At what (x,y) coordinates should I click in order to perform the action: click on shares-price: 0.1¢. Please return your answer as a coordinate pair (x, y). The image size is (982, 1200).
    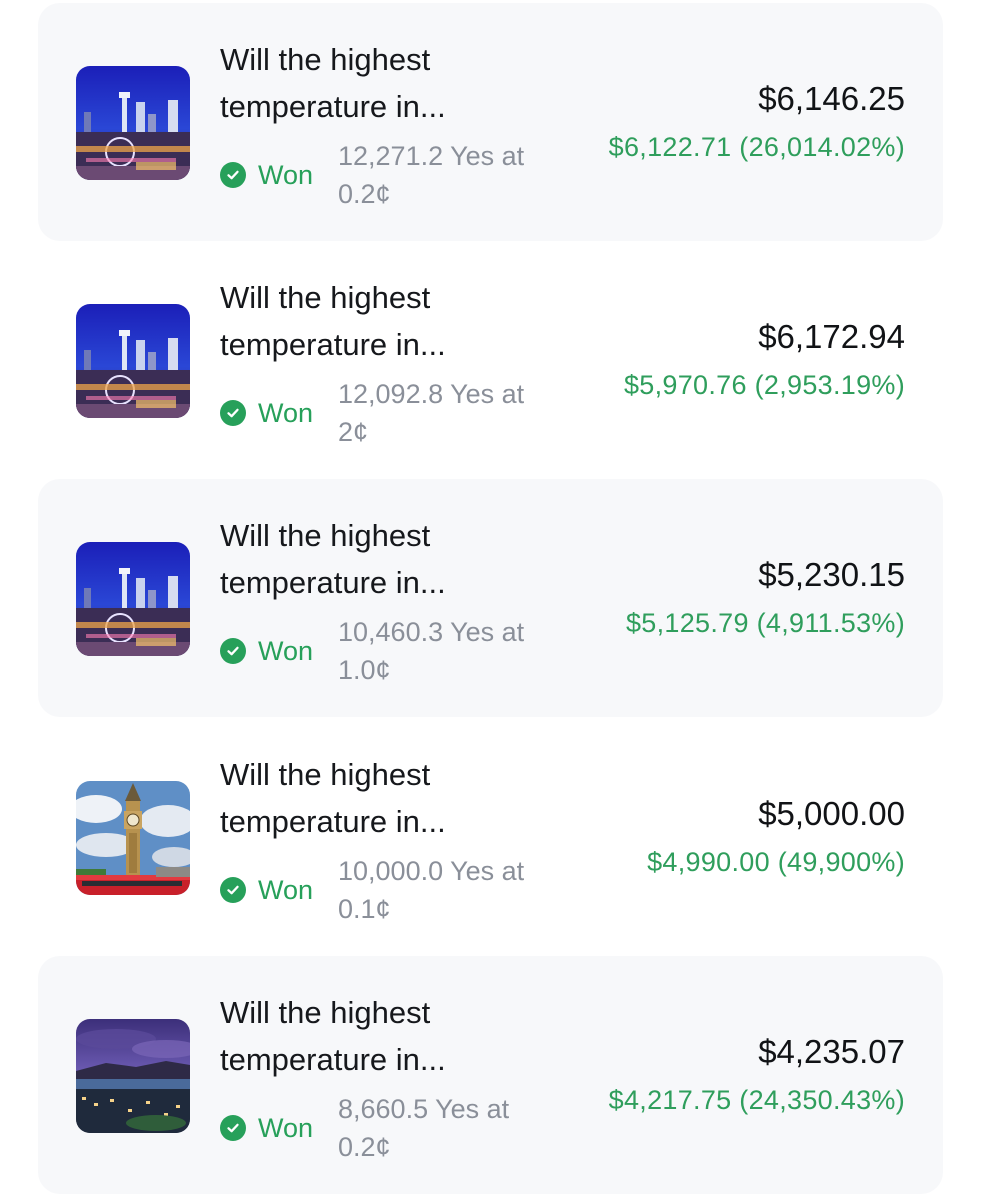
    Looking at the image, I should click on (364, 909).